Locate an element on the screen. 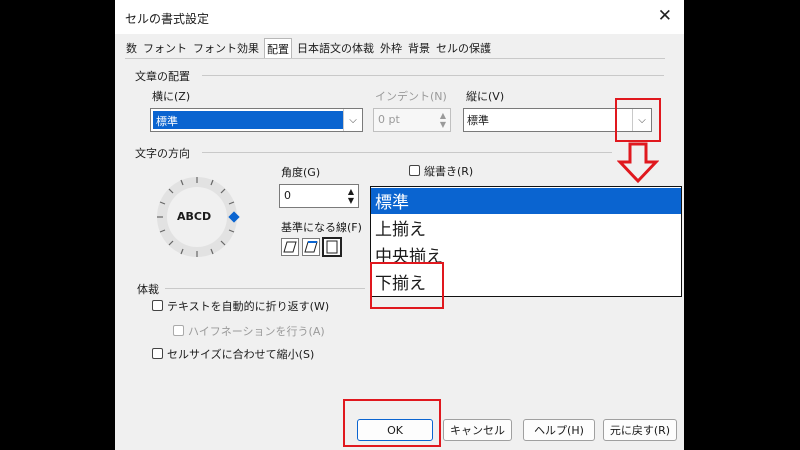 Image resolution: width=800 pixels, height=450 pixels. tab-font: フォント is located at coordinates (165, 48).